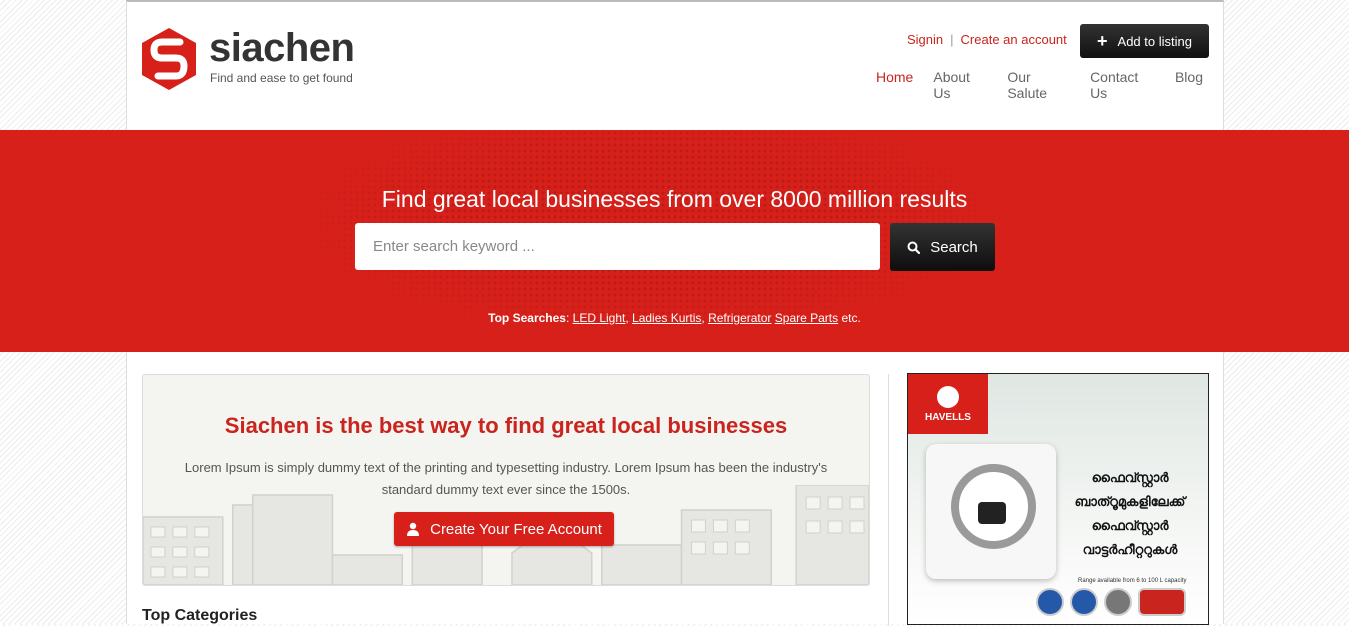 This screenshot has width=1349, height=626. Describe the element at coordinates (1189, 85) in the screenshot. I see `nav-blog: Blog` at that location.